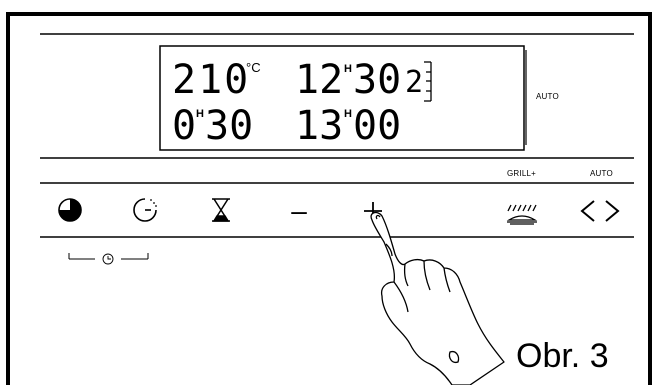  I want to click on timer-button, so click(221, 210).